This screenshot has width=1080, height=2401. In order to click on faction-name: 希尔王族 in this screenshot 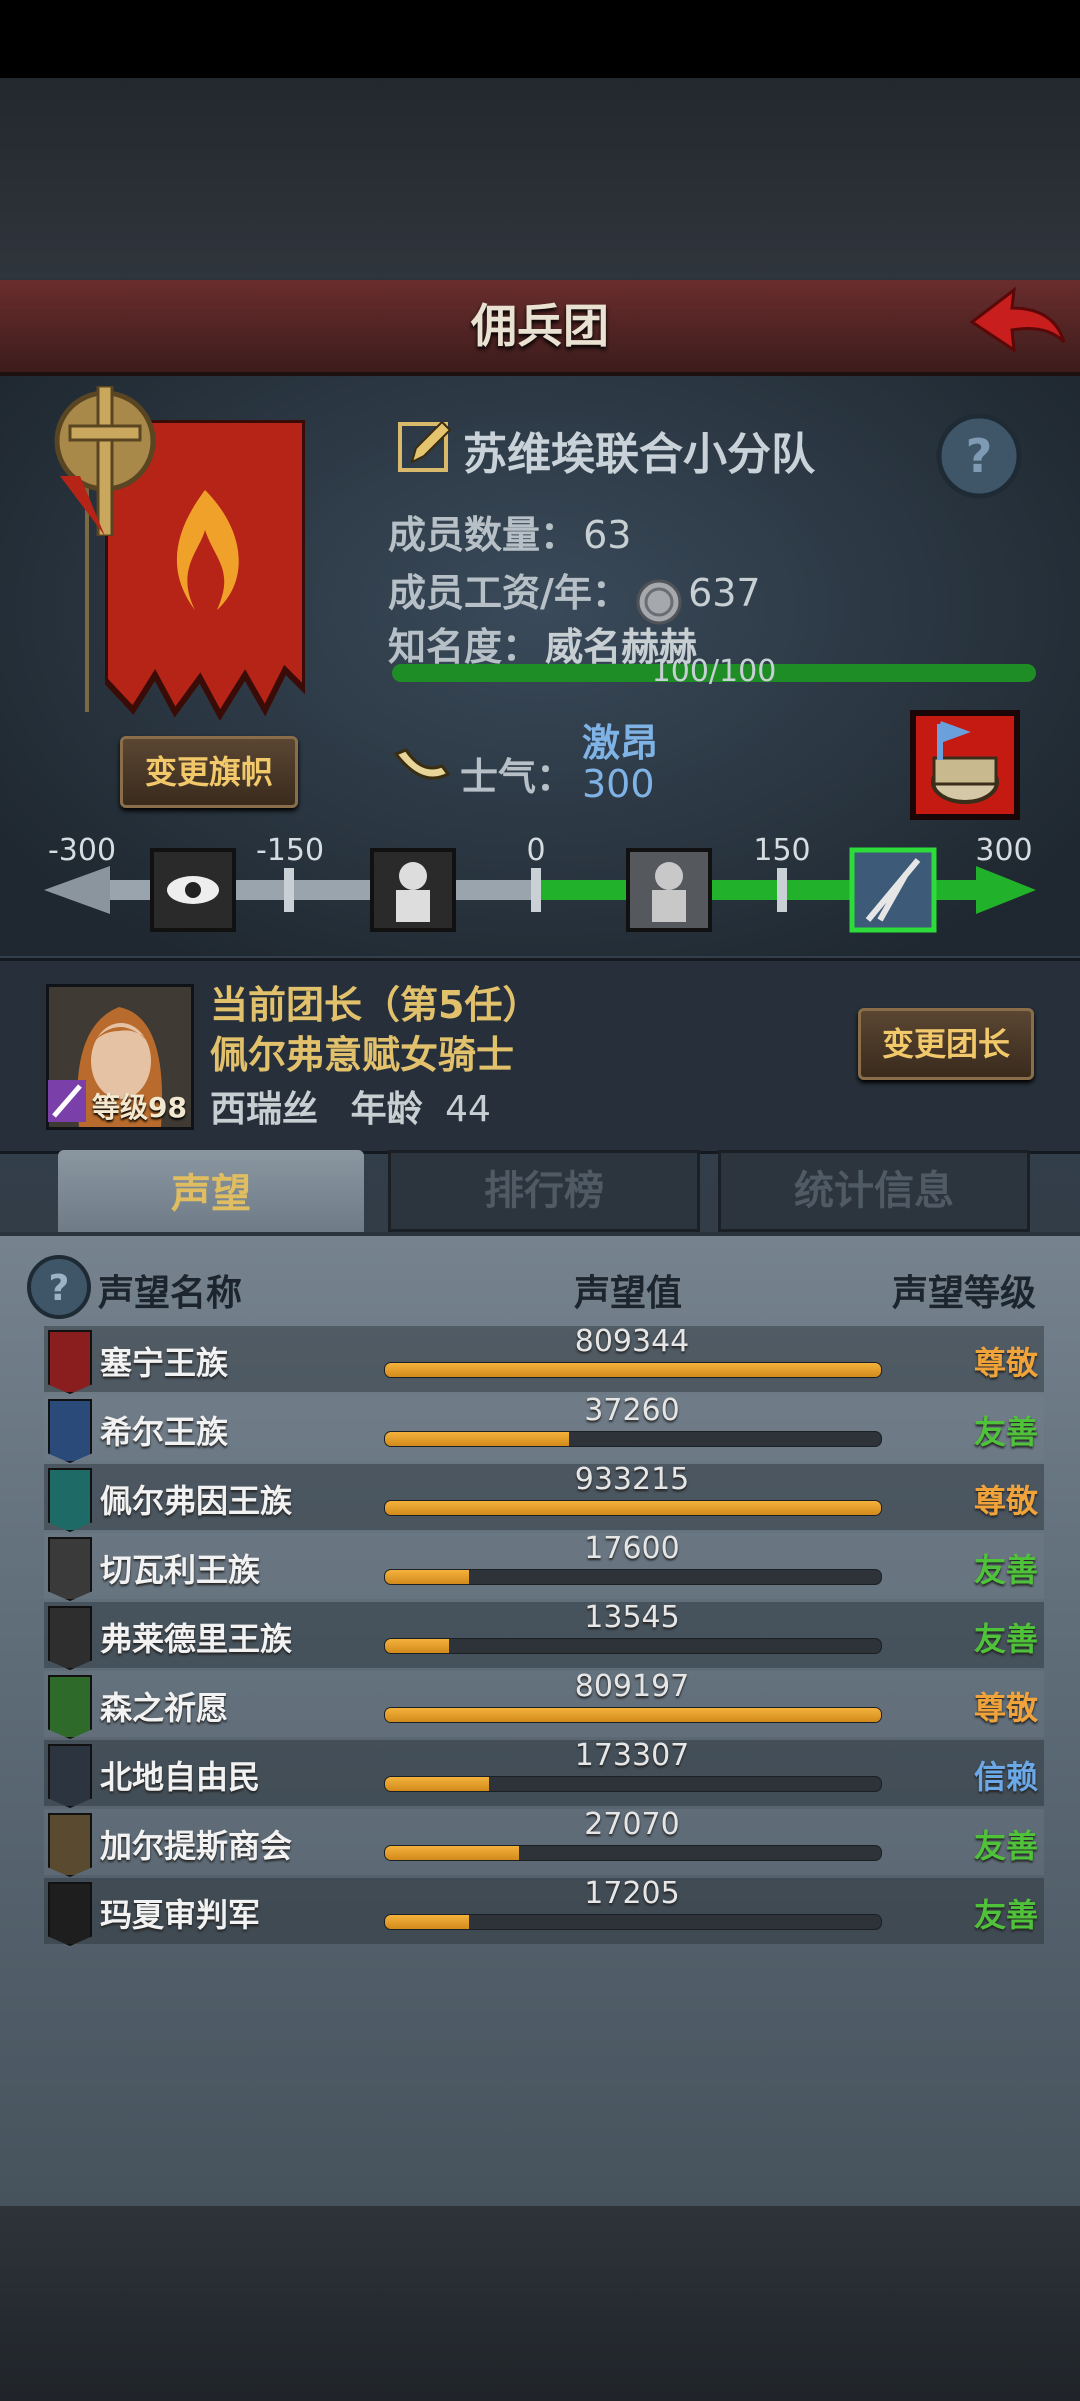, I will do `click(164, 1432)`.